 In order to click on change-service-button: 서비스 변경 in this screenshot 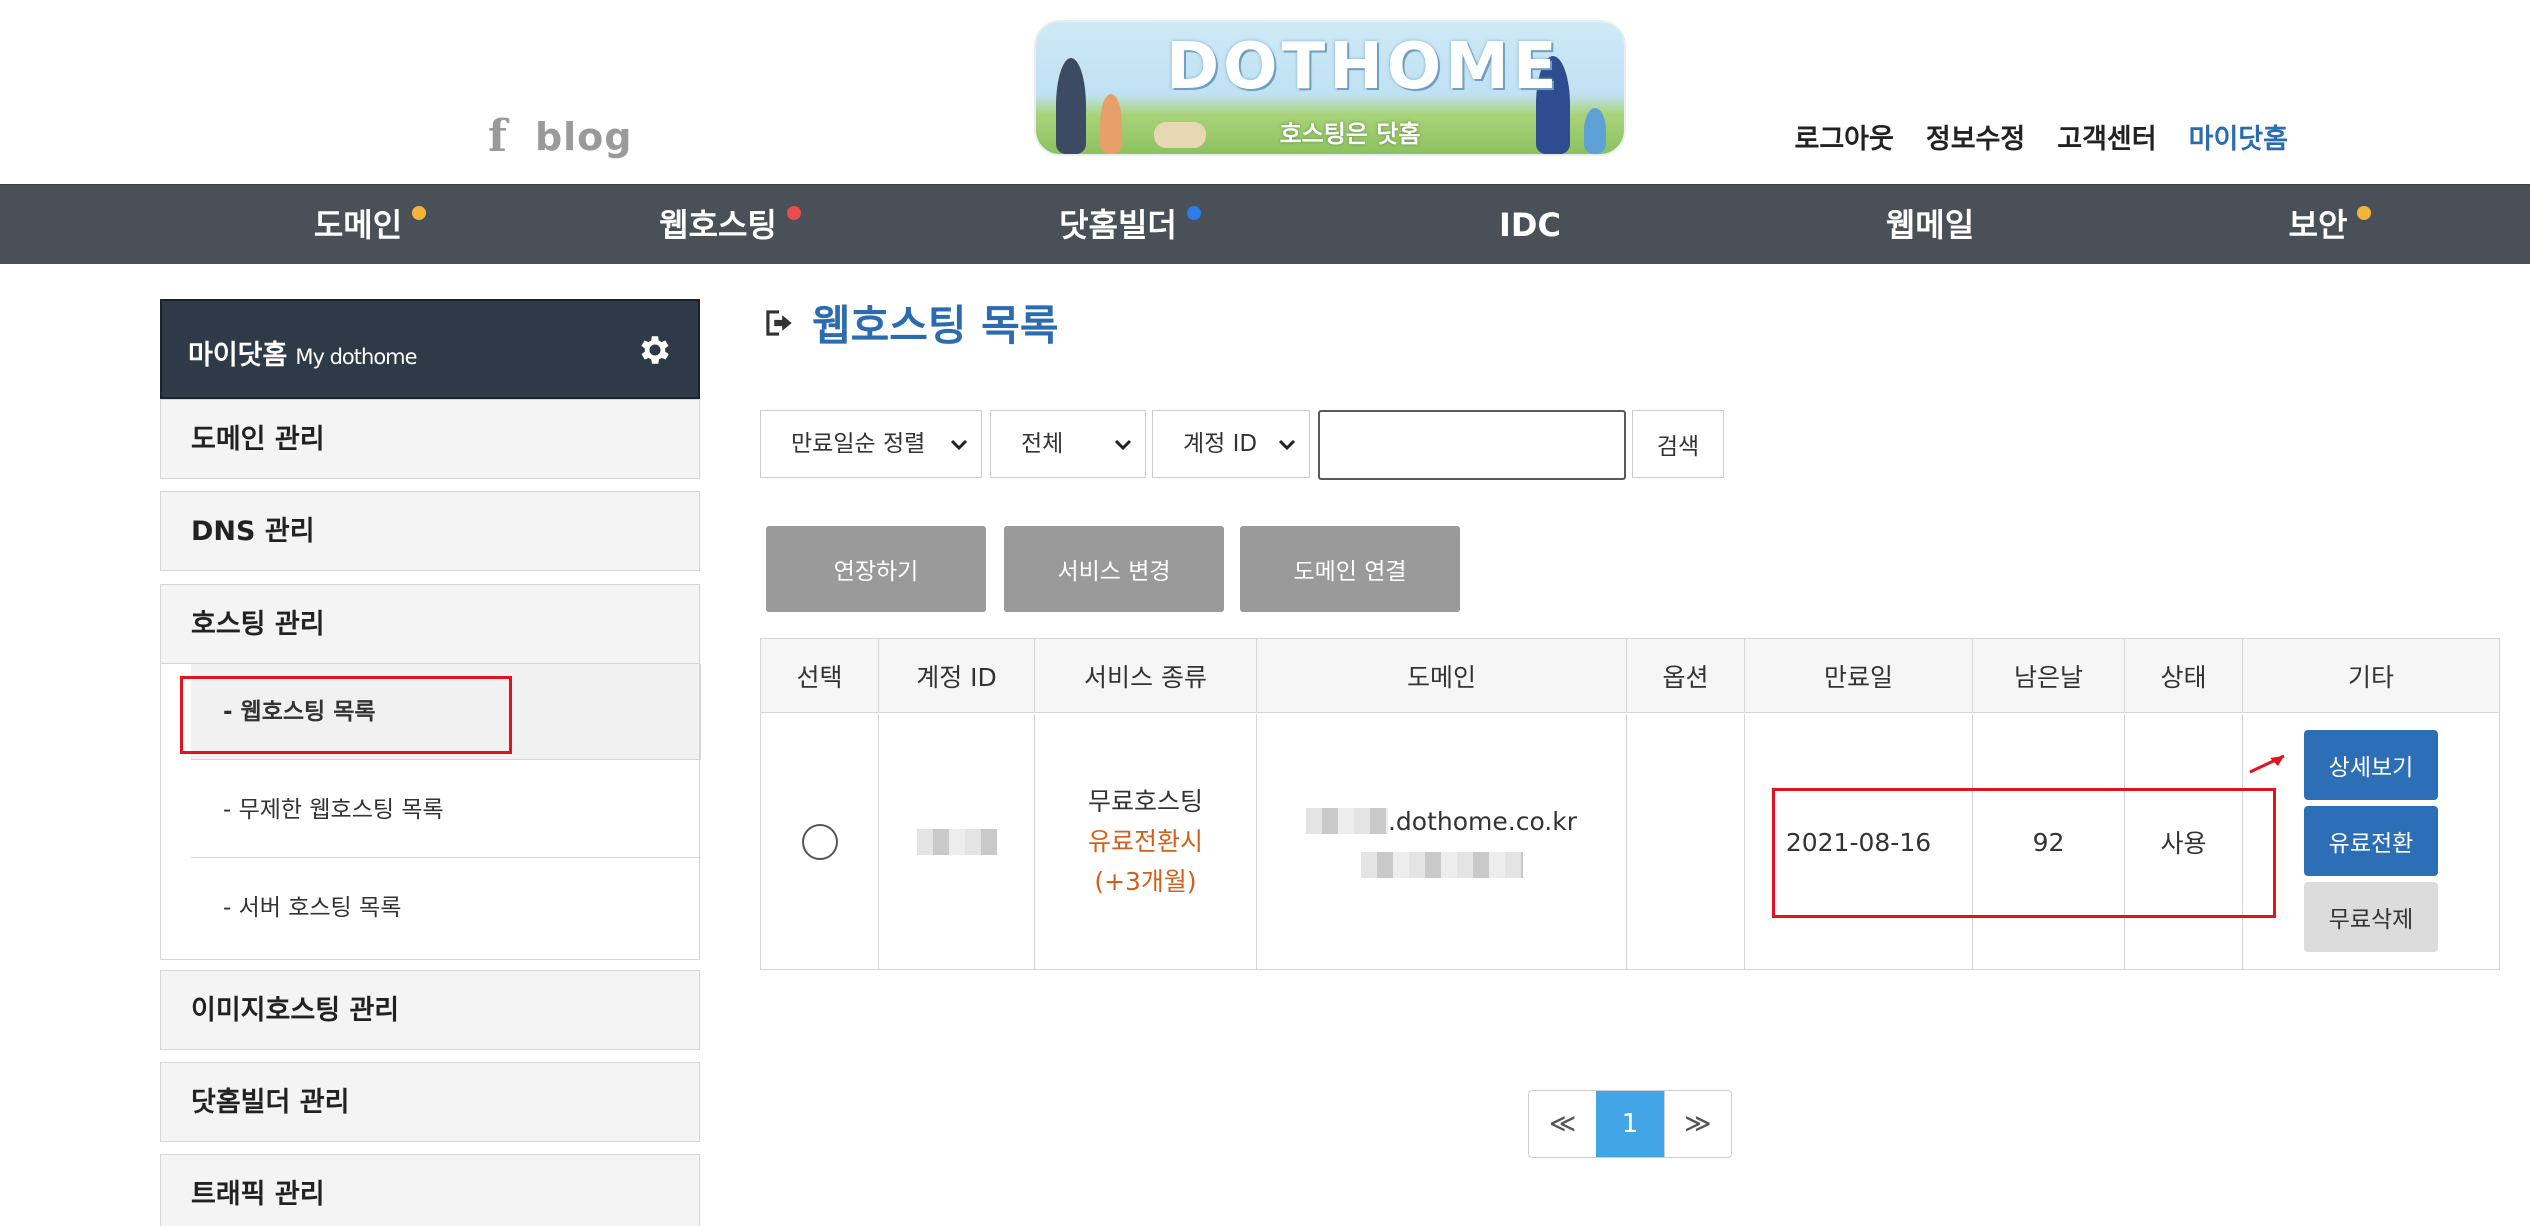, I will do `click(1114, 569)`.